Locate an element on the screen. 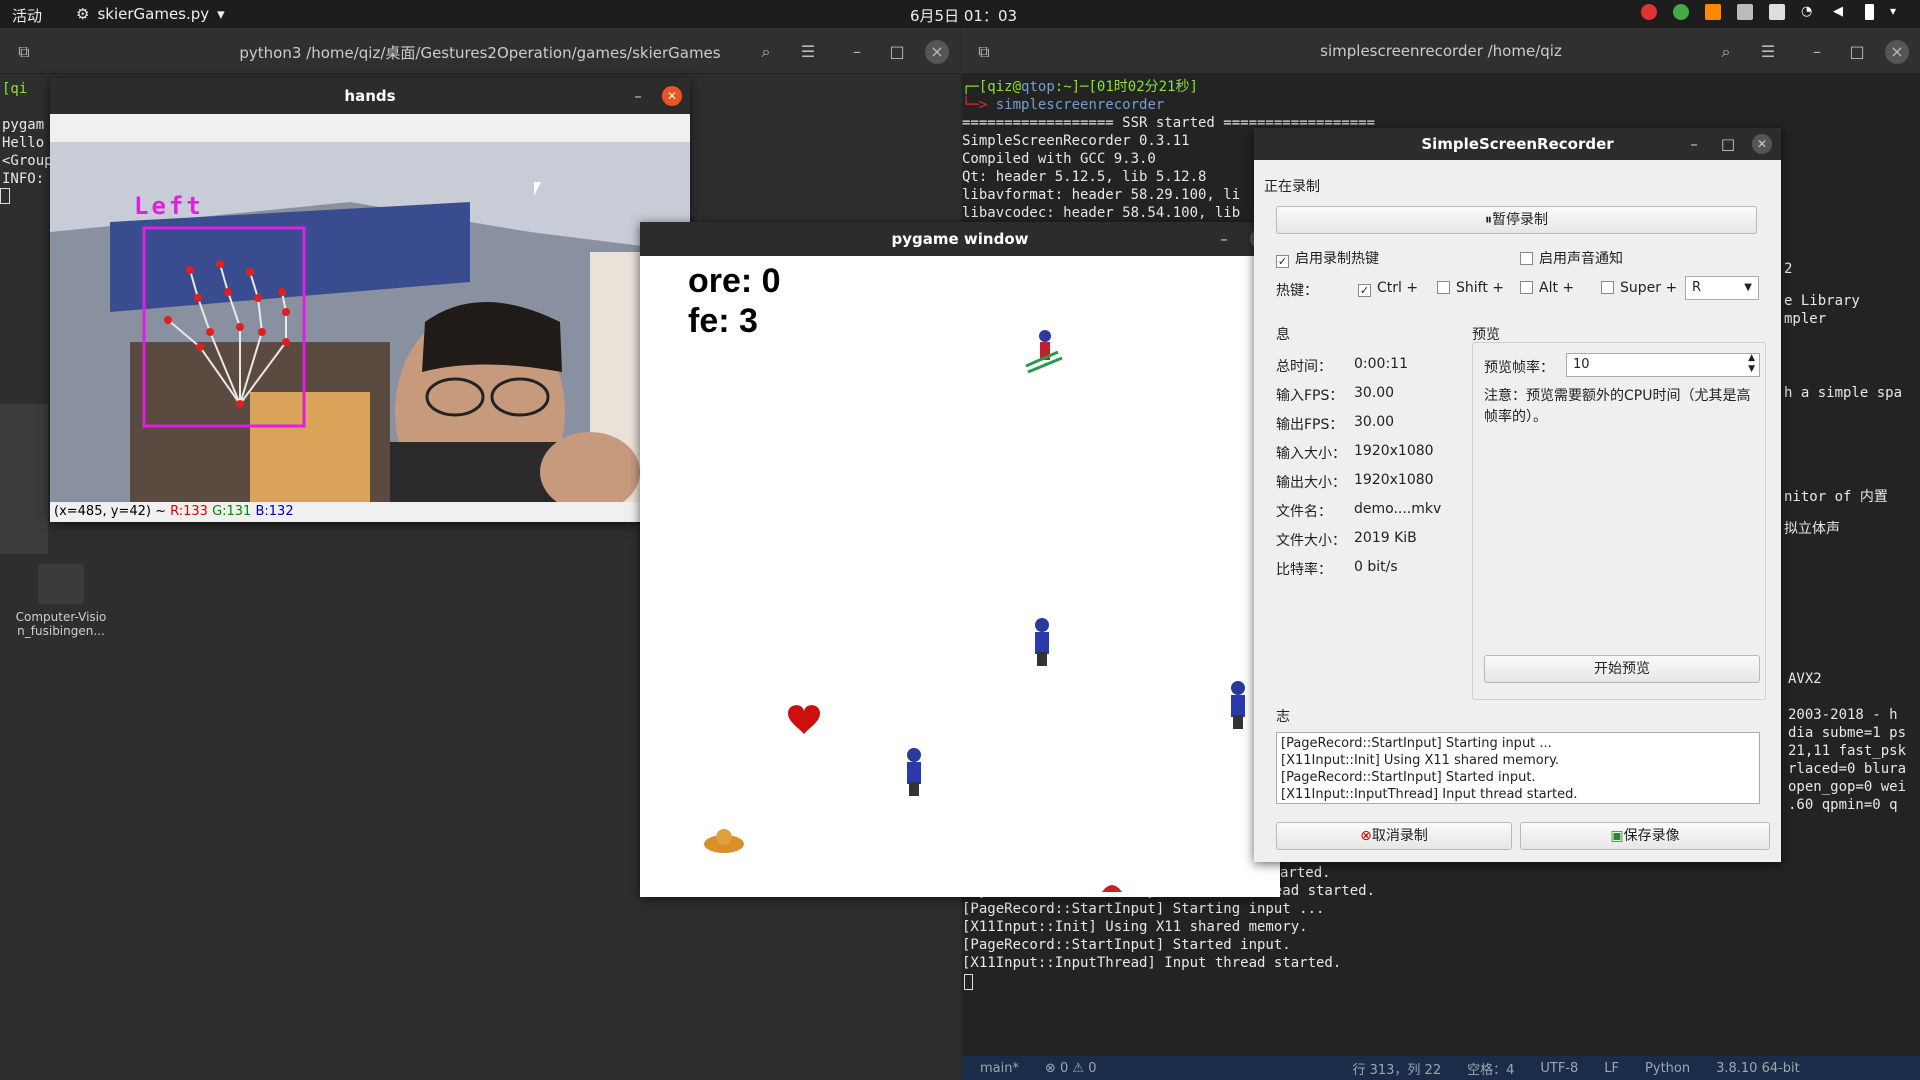 Image resolution: width=1920 pixels, height=1080 pixels. pause-recording-button: ⏸暂停录制 is located at coordinates (1516, 220).